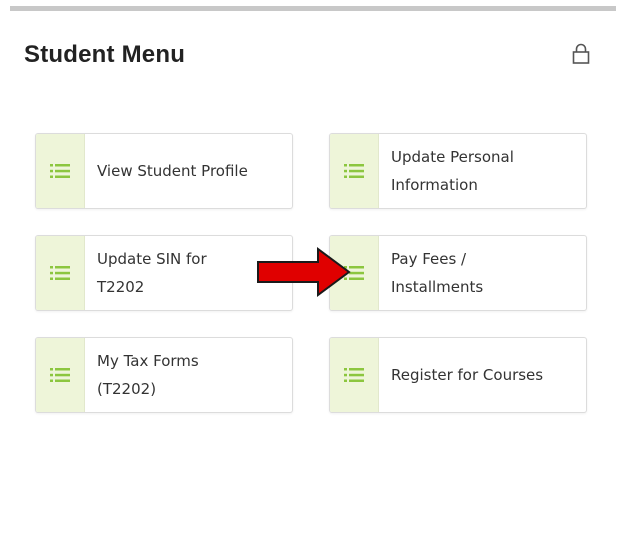 Image resolution: width=617 pixels, height=535 pixels. I want to click on tile-label: Update Personal Information, so click(452, 171).